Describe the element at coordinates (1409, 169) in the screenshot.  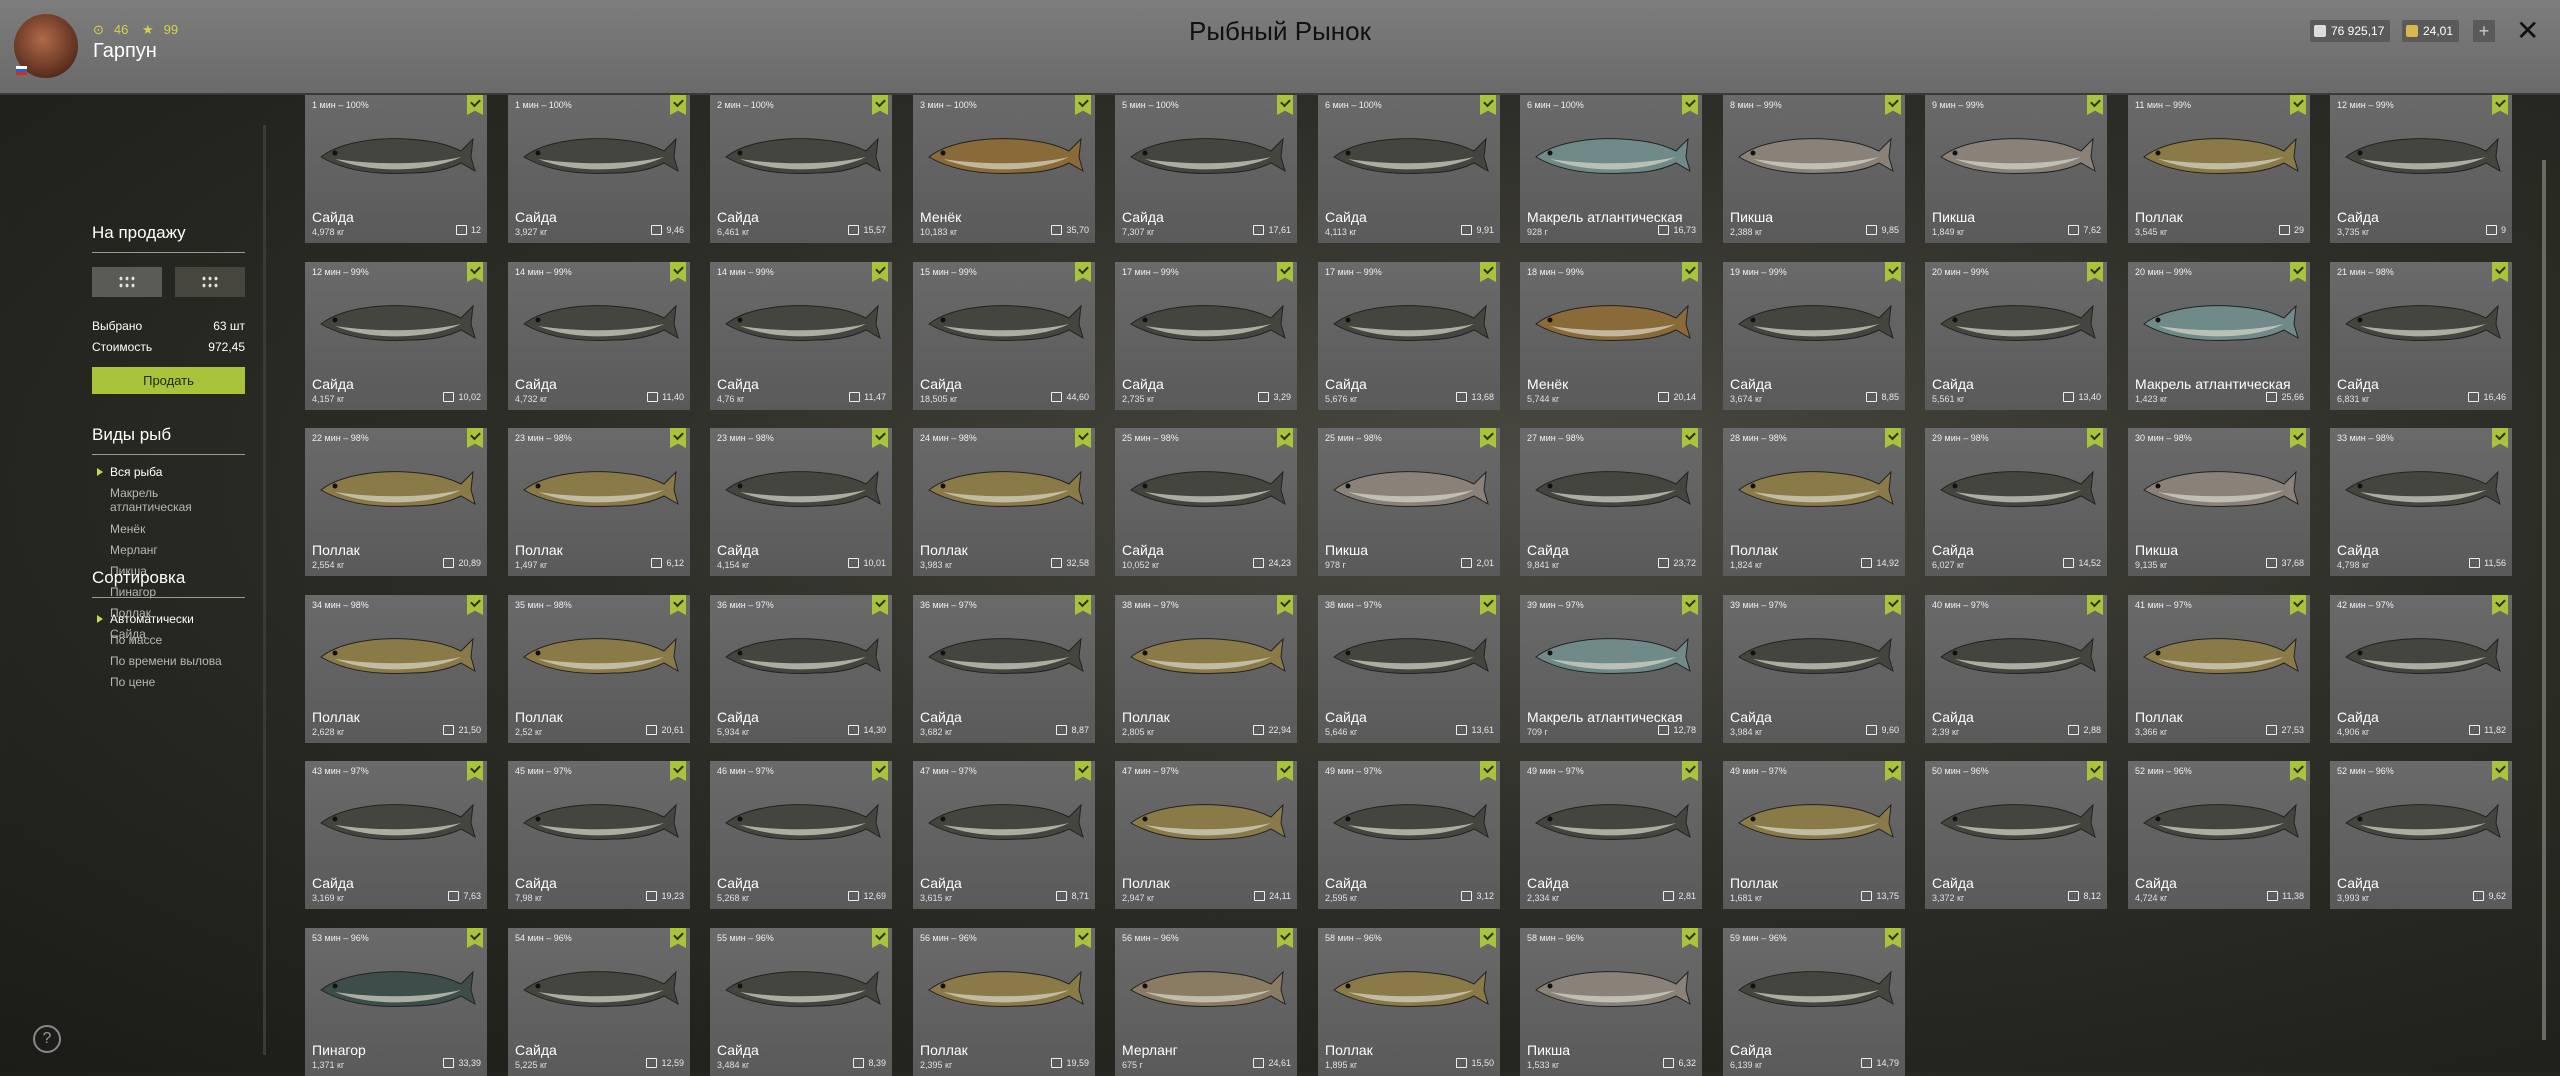
I see `fish-card: 6 мин – 100% Сайда 4,113 кг 9,91` at that location.